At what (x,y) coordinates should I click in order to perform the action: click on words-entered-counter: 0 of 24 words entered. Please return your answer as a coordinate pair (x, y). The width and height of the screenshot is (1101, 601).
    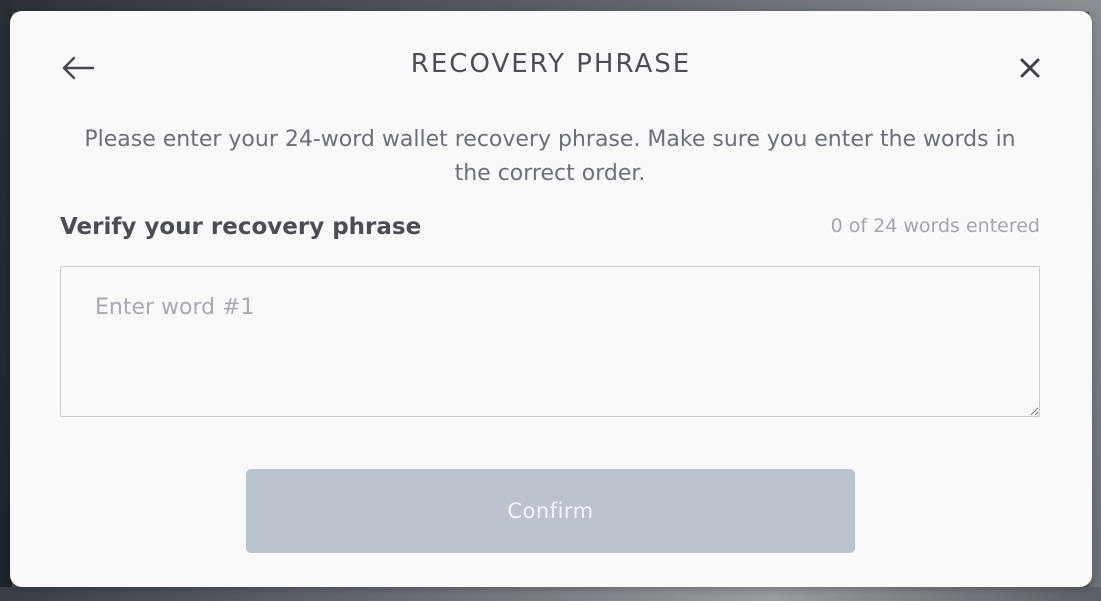
    Looking at the image, I should click on (935, 226).